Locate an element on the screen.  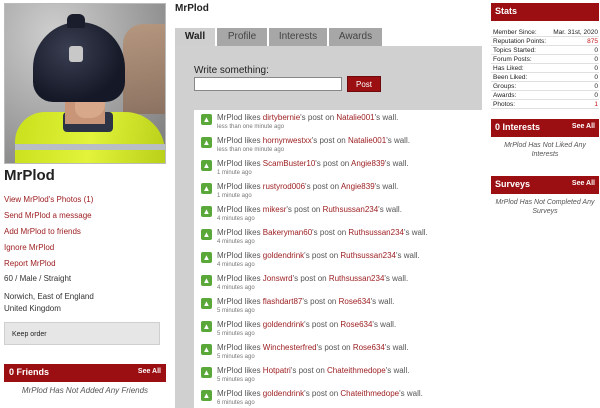
tab-awards: Awards is located at coordinates (355, 37).